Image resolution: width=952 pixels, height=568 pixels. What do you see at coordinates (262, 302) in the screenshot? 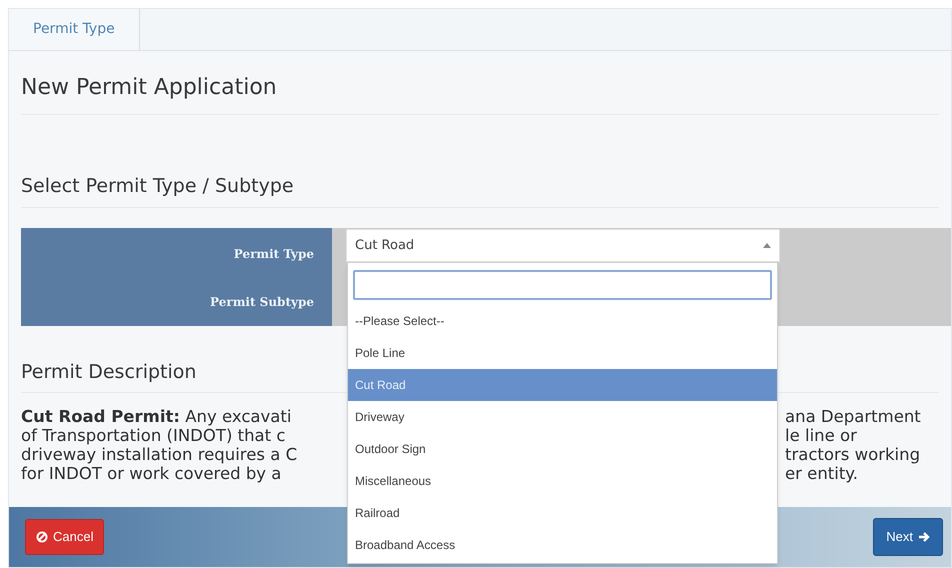
I see `field-label: Permit Subtype` at bounding box center [262, 302].